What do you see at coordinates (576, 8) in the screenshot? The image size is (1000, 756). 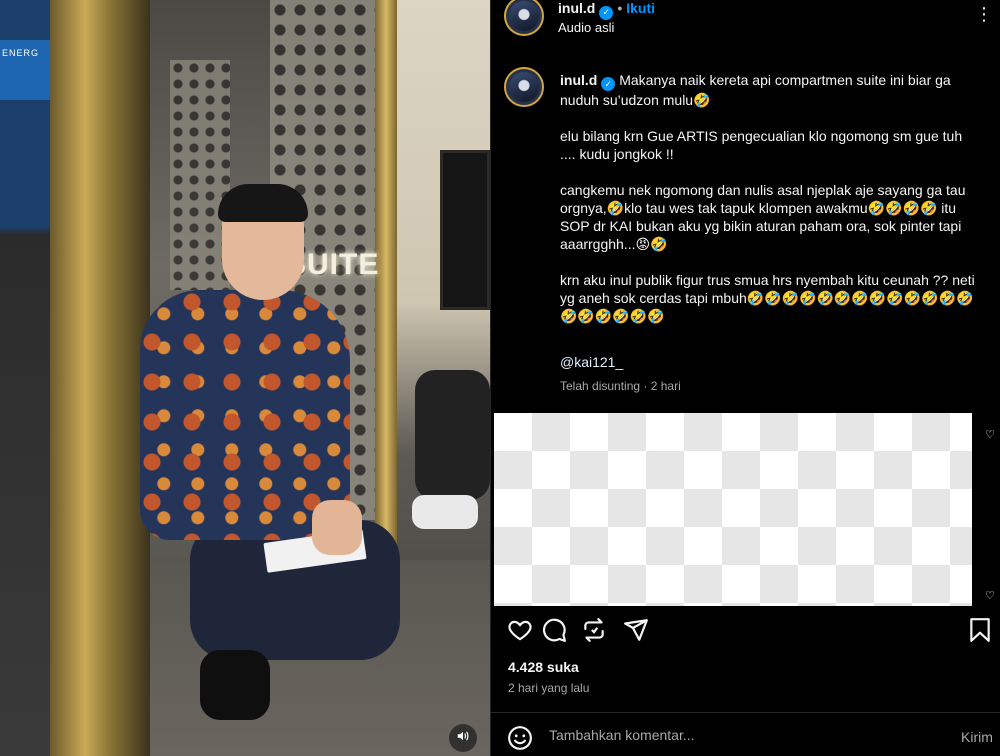 I see `header-username: inul.d` at bounding box center [576, 8].